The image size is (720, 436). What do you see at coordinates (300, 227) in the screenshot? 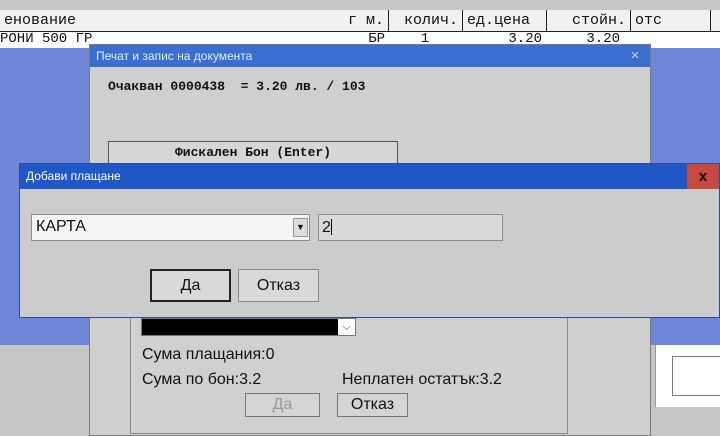
I see `dropdown-arrow-icon: ▼` at bounding box center [300, 227].